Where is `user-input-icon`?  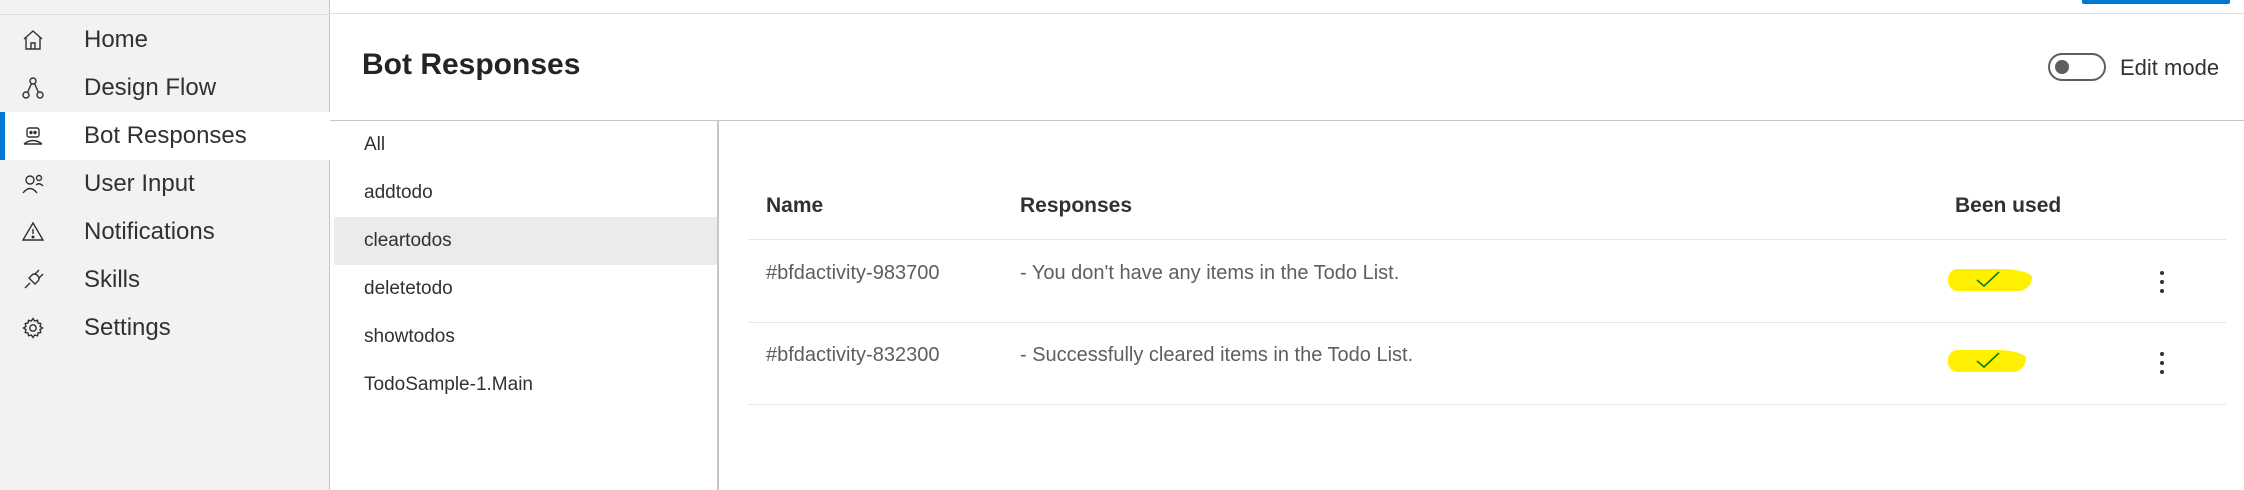
user-input-icon is located at coordinates (33, 184).